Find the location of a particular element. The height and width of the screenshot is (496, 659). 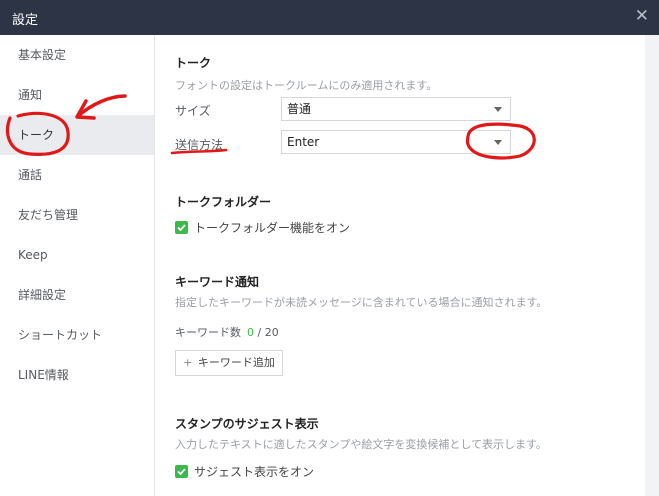

send-method-value: Enter is located at coordinates (303, 142).